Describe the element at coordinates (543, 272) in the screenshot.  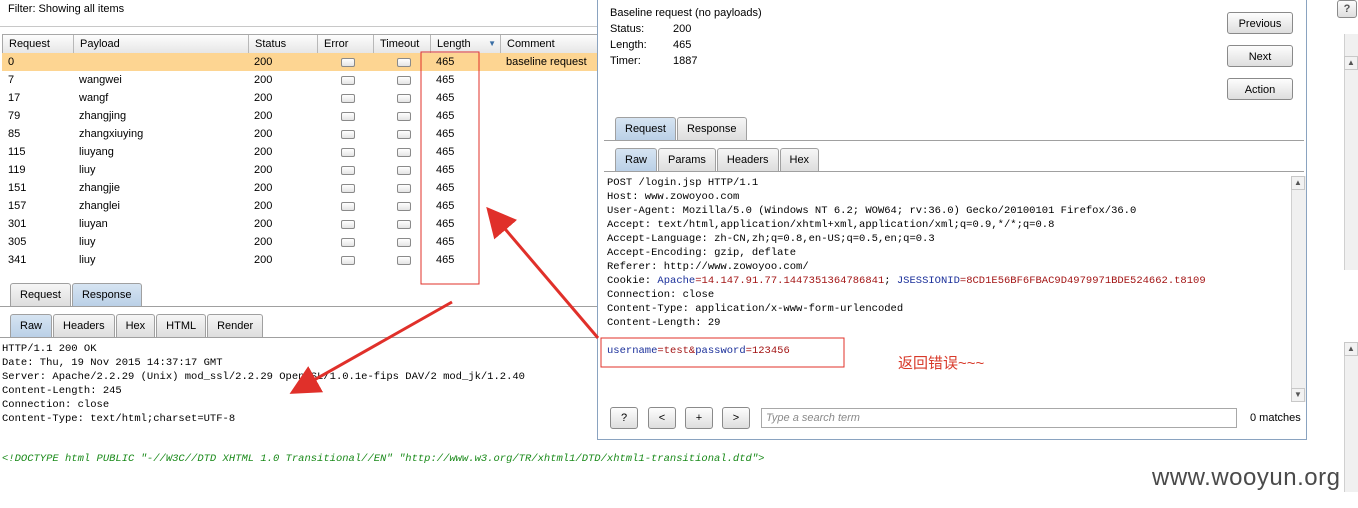
I see `arrow-to-length` at that location.